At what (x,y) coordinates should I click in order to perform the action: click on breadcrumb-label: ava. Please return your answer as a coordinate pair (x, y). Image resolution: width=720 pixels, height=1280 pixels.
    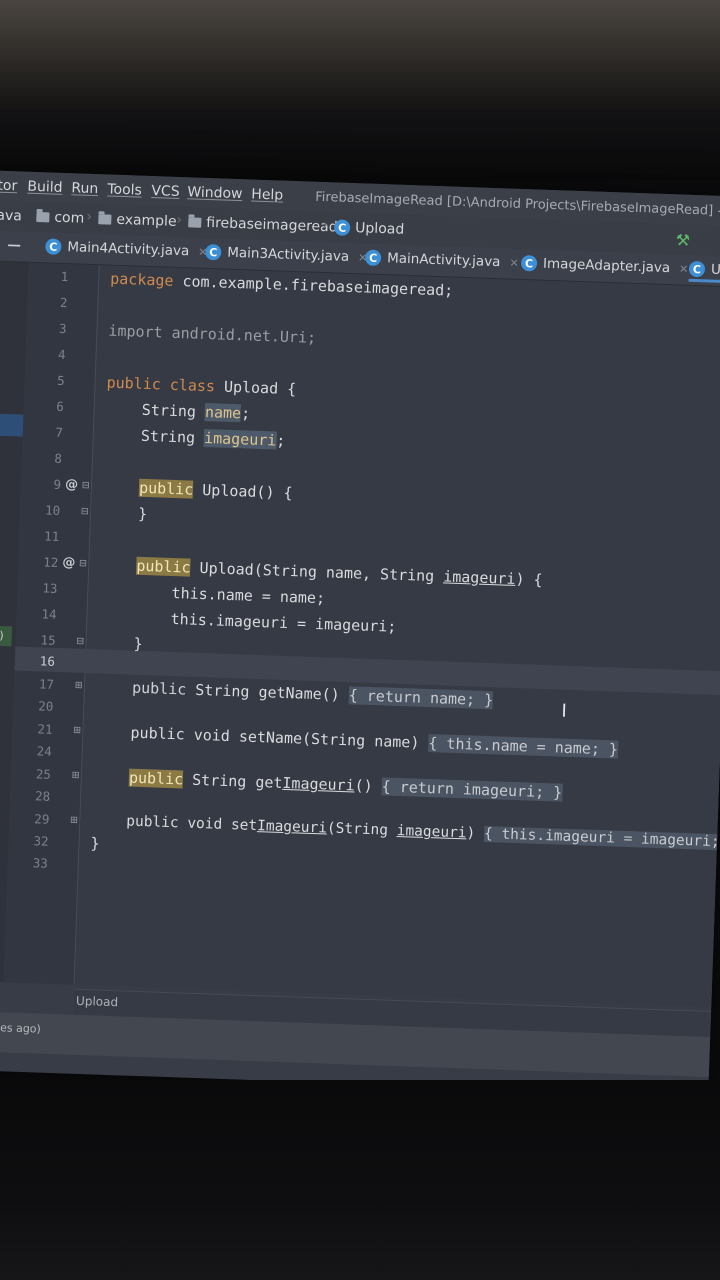
    Looking at the image, I should click on (11, 216).